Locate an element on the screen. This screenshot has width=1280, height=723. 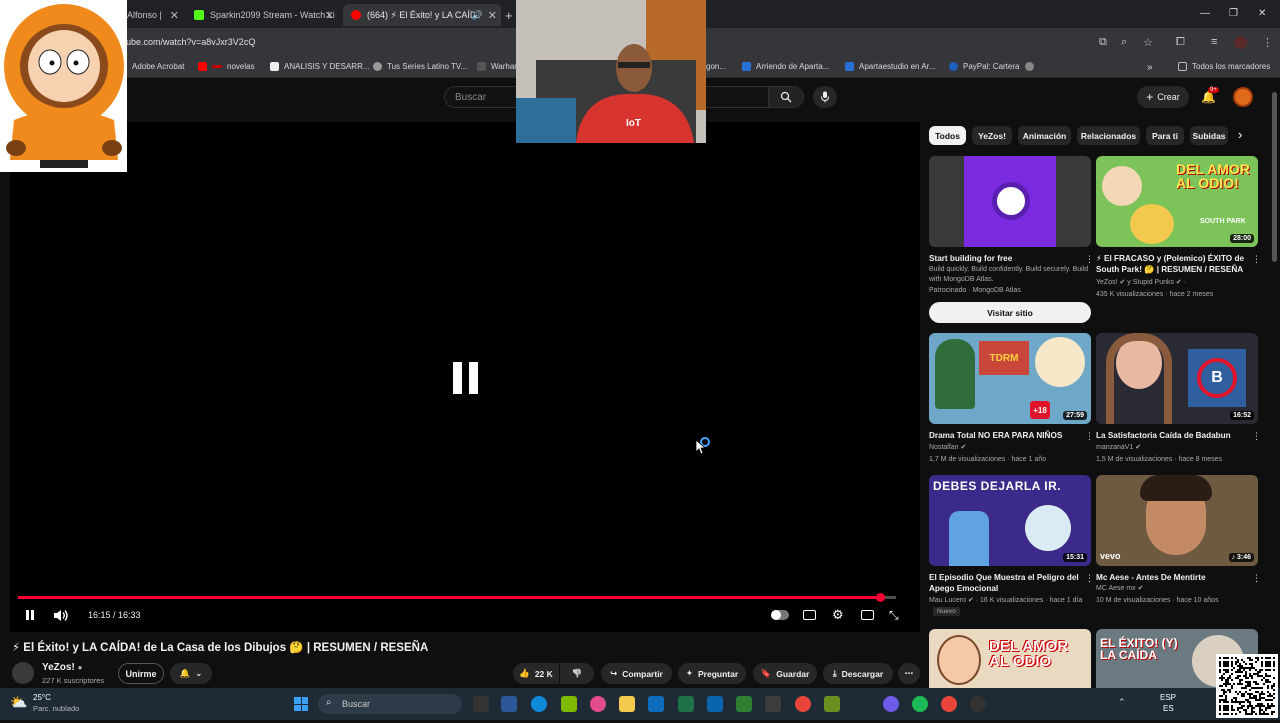
save-button: 🔖 Guardar is located at coordinates (785, 673).